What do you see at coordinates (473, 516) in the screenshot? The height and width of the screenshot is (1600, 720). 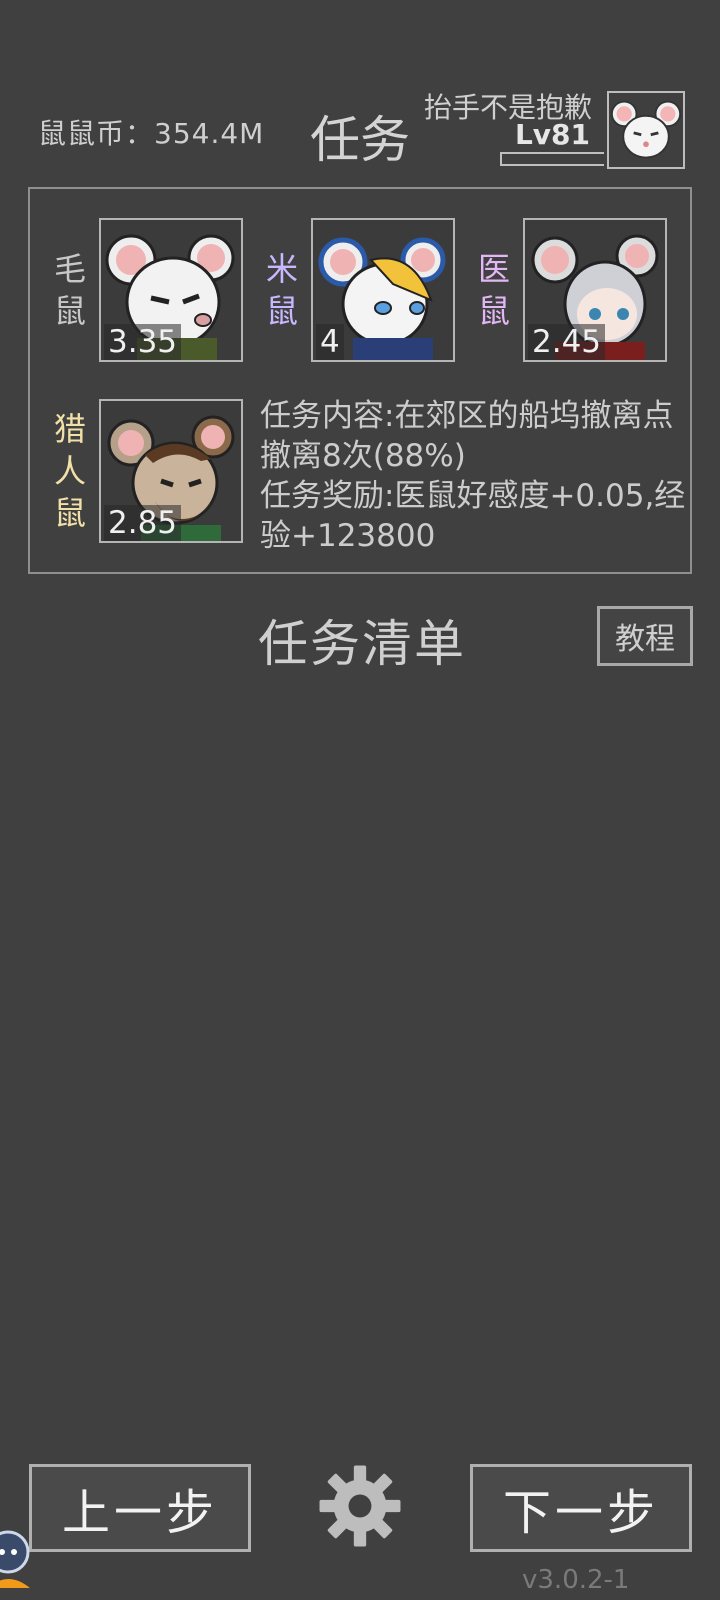 I see `task-reward: 任务奖励:医鼠好感度+0.05,经验+123800` at bounding box center [473, 516].